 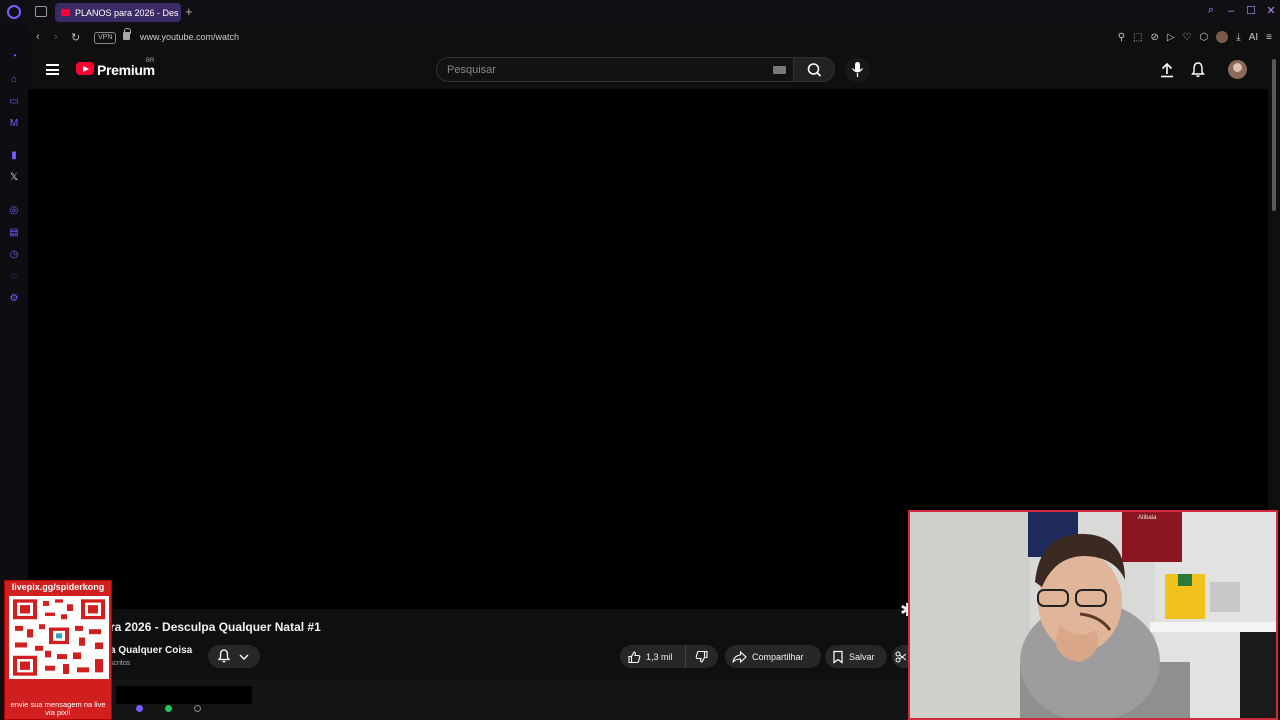 I want to click on browser-tab-bar: PLANOS para 2026 - Des + ⌕ – ☐ ✕, so click(x=640, y=12).